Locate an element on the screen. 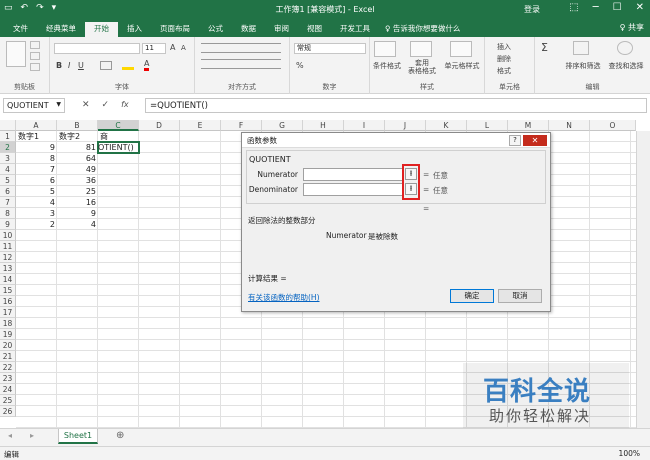 This screenshot has width=650, height=460. grow-font-icon: A is located at coordinates (172, 47).